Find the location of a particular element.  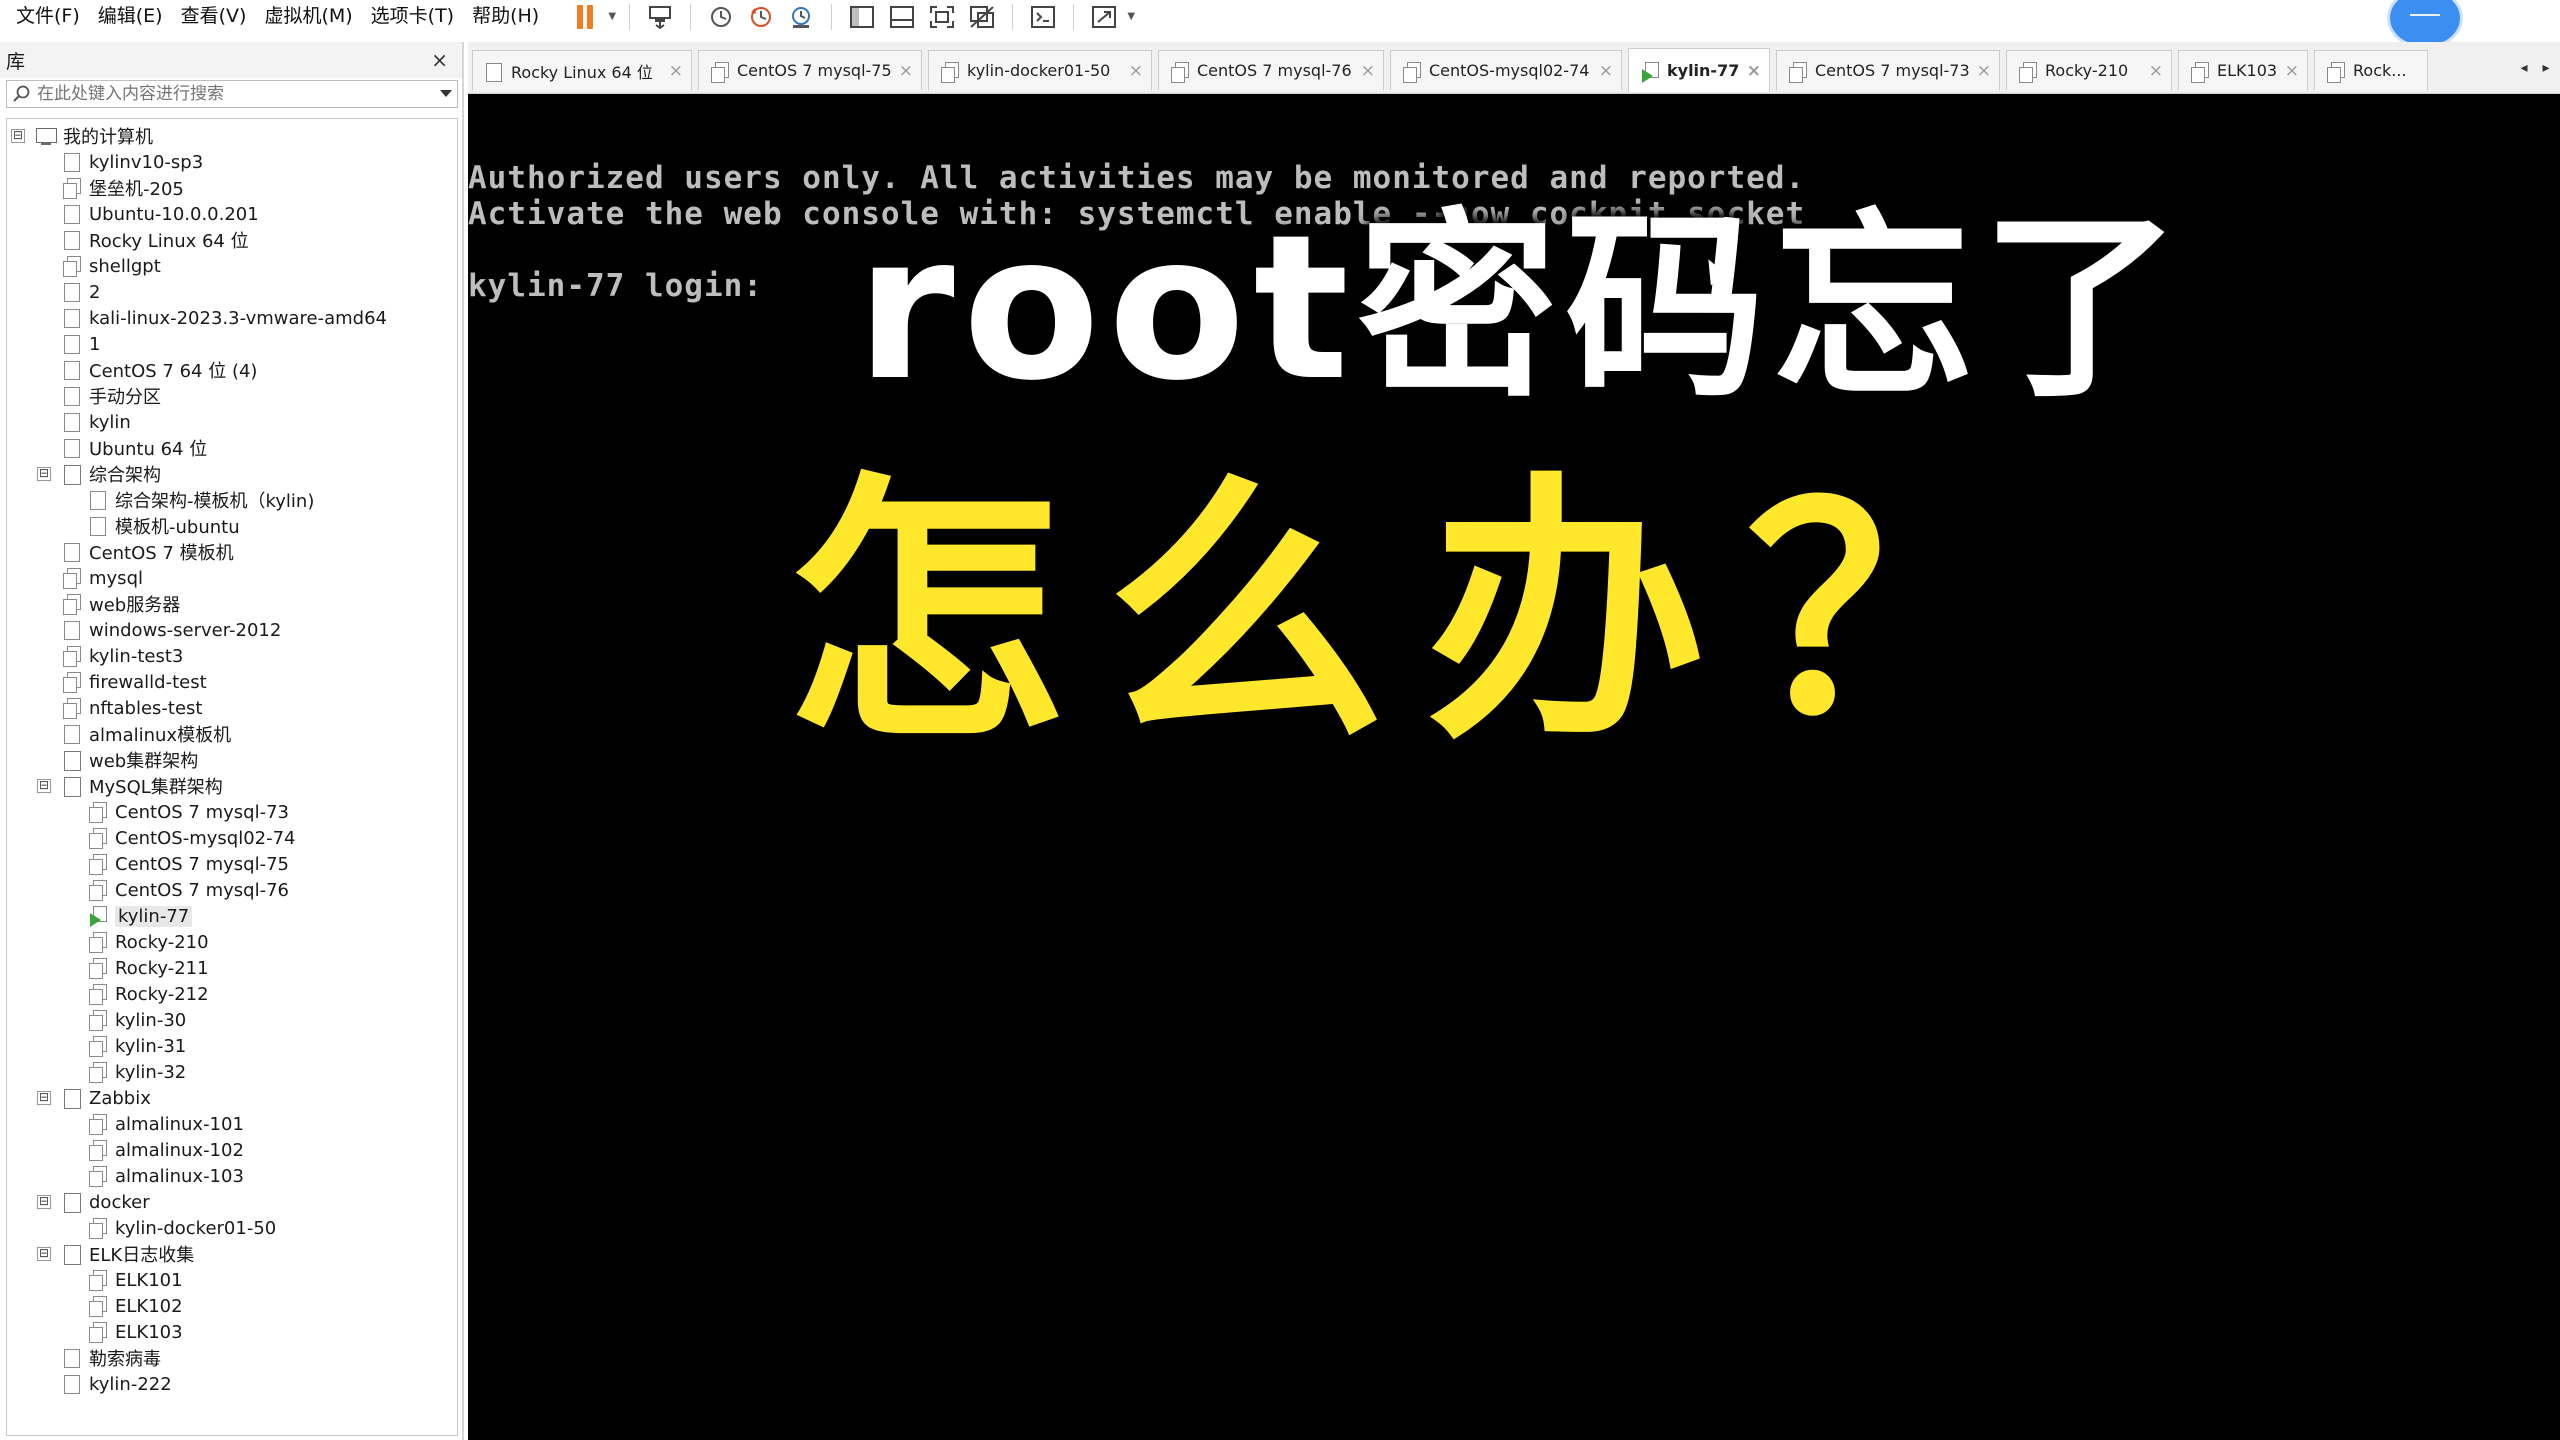

tree-item: kylin-docker01-50 is located at coordinates (169, 1228).